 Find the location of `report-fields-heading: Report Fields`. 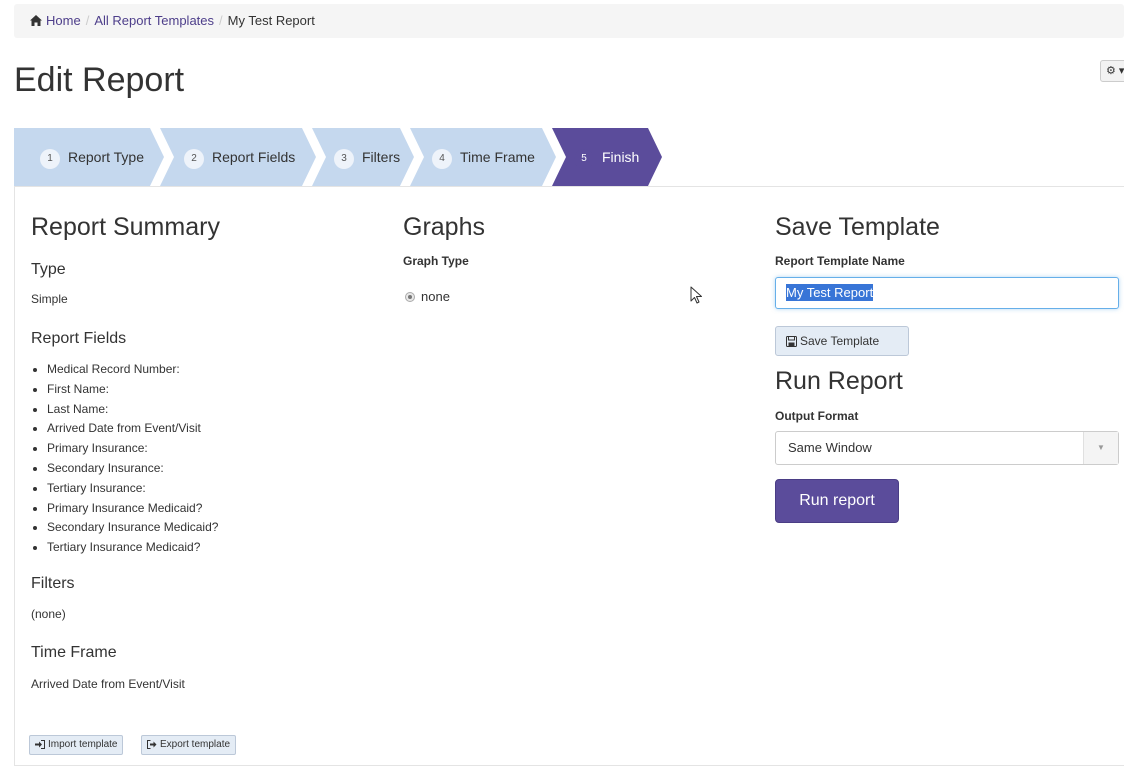

report-fields-heading: Report Fields is located at coordinates (79, 338).